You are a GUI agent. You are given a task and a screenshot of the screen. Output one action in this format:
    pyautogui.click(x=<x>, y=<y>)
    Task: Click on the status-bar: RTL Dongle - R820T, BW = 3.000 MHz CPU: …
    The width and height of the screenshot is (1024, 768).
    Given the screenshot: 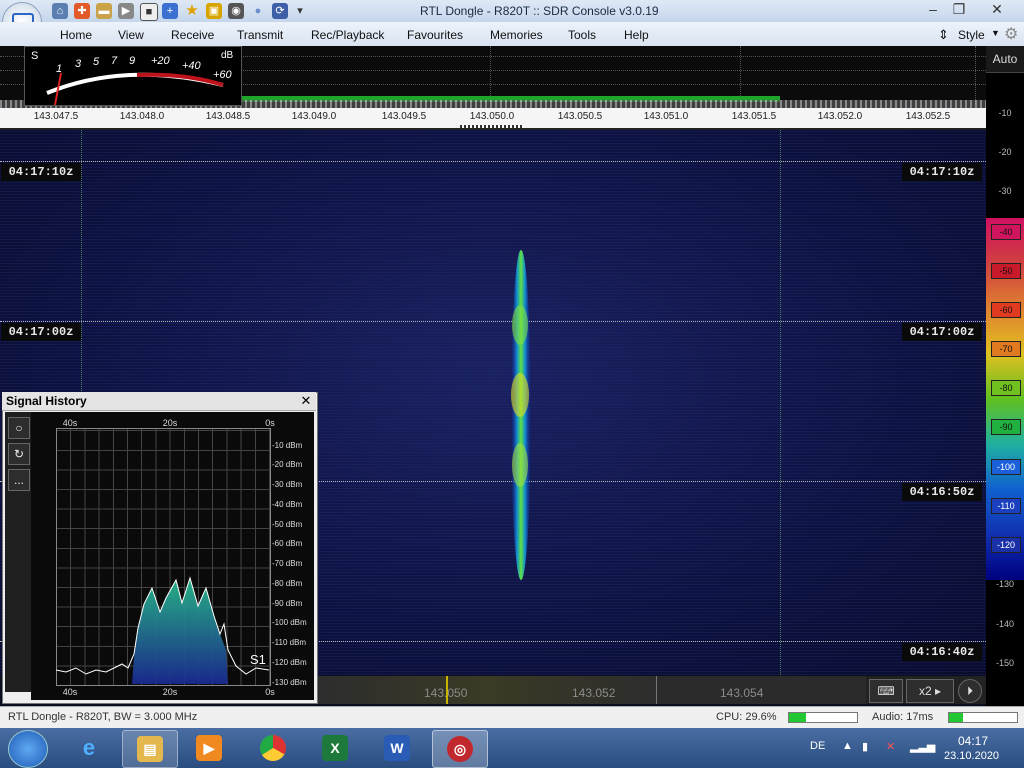 What is the action you would take?
    pyautogui.click(x=512, y=717)
    